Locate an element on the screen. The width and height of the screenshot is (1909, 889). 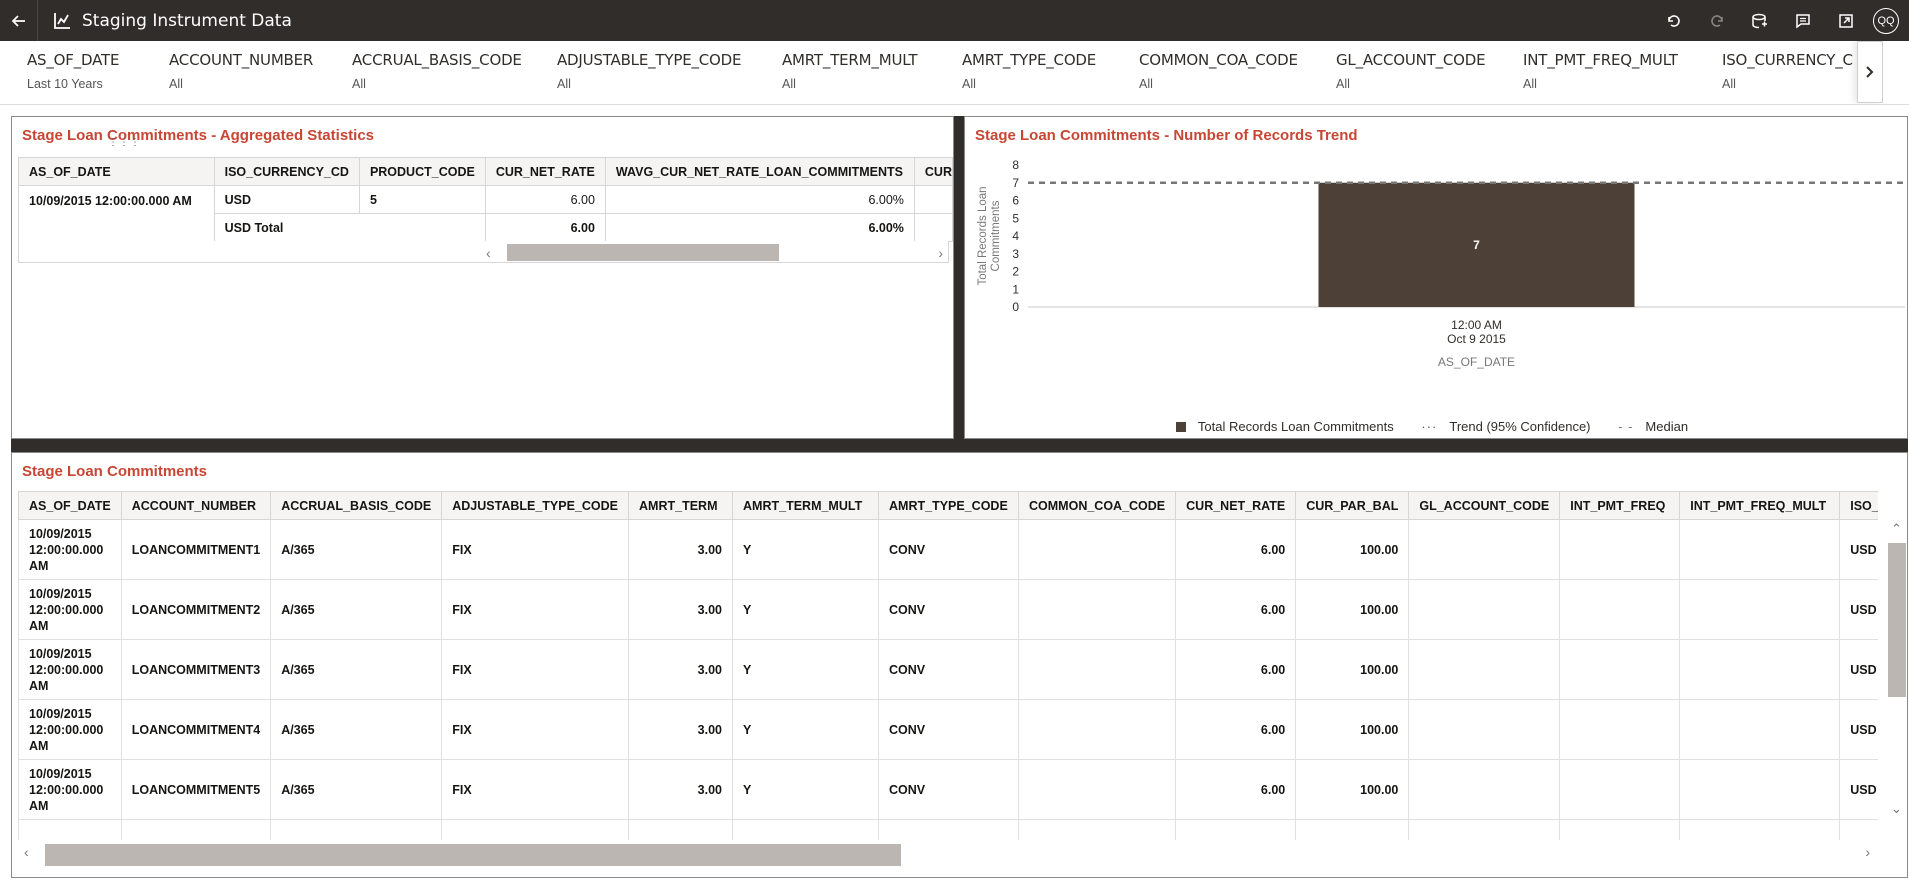
comment-icon is located at coordinates (1802, 20).